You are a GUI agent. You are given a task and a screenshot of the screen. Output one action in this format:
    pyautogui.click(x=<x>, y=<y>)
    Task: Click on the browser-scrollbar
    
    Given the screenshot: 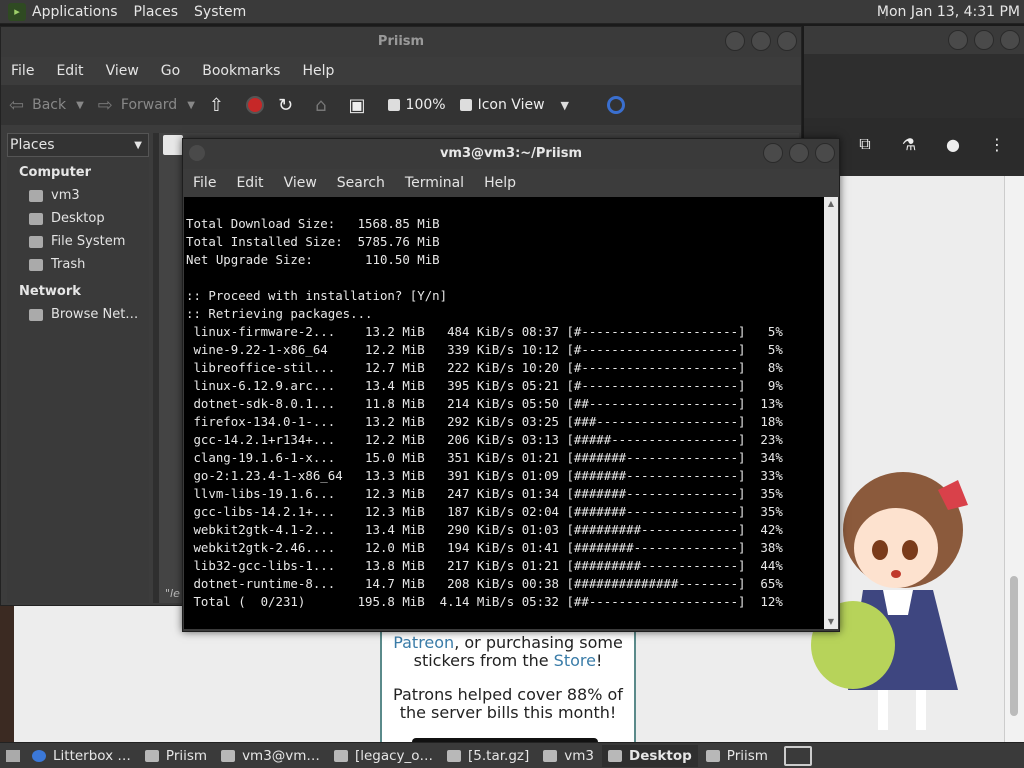 What is the action you would take?
    pyautogui.click(x=1014, y=459)
    